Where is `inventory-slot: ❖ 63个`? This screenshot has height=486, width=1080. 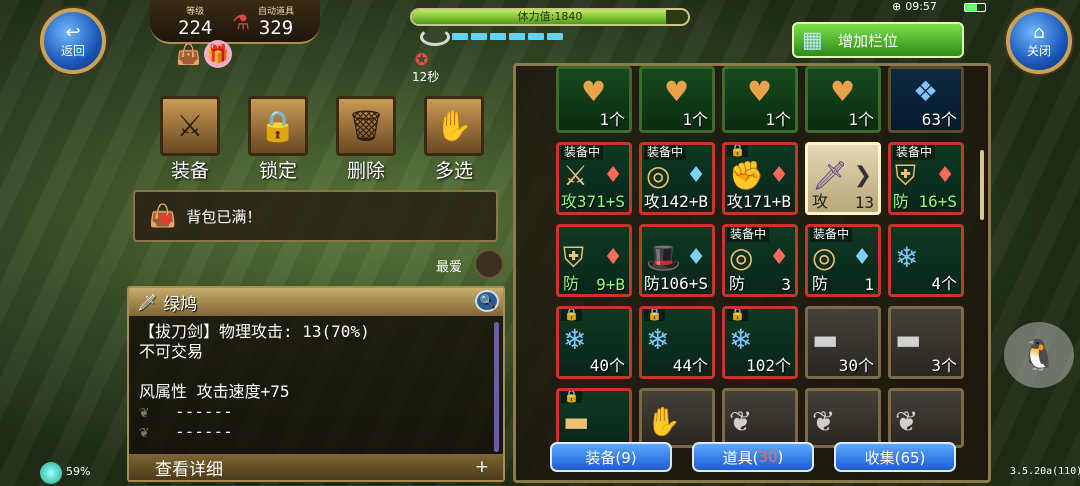 inventory-slot: ❖ 63个 is located at coordinates (926, 99).